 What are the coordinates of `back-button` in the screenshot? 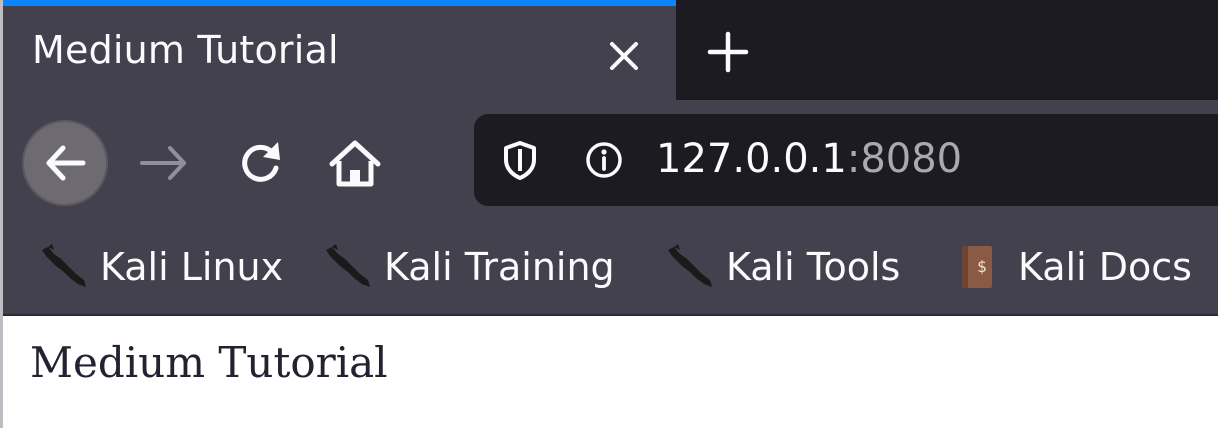 It's located at (65, 163).